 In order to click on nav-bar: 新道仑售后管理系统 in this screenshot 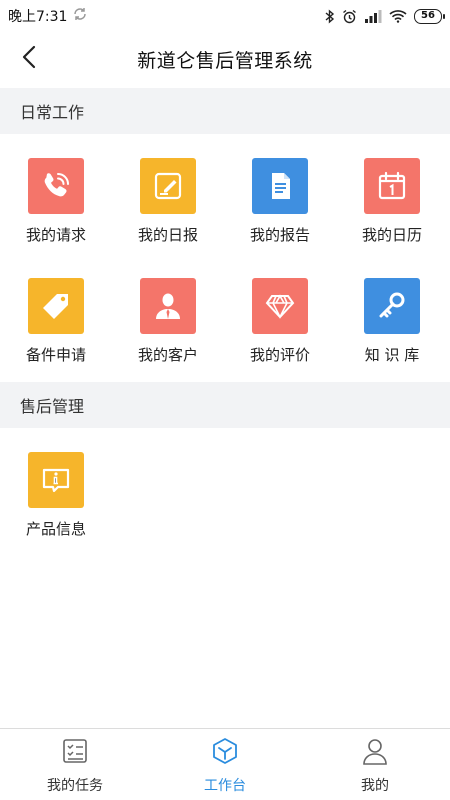, I will do `click(225, 59)`.